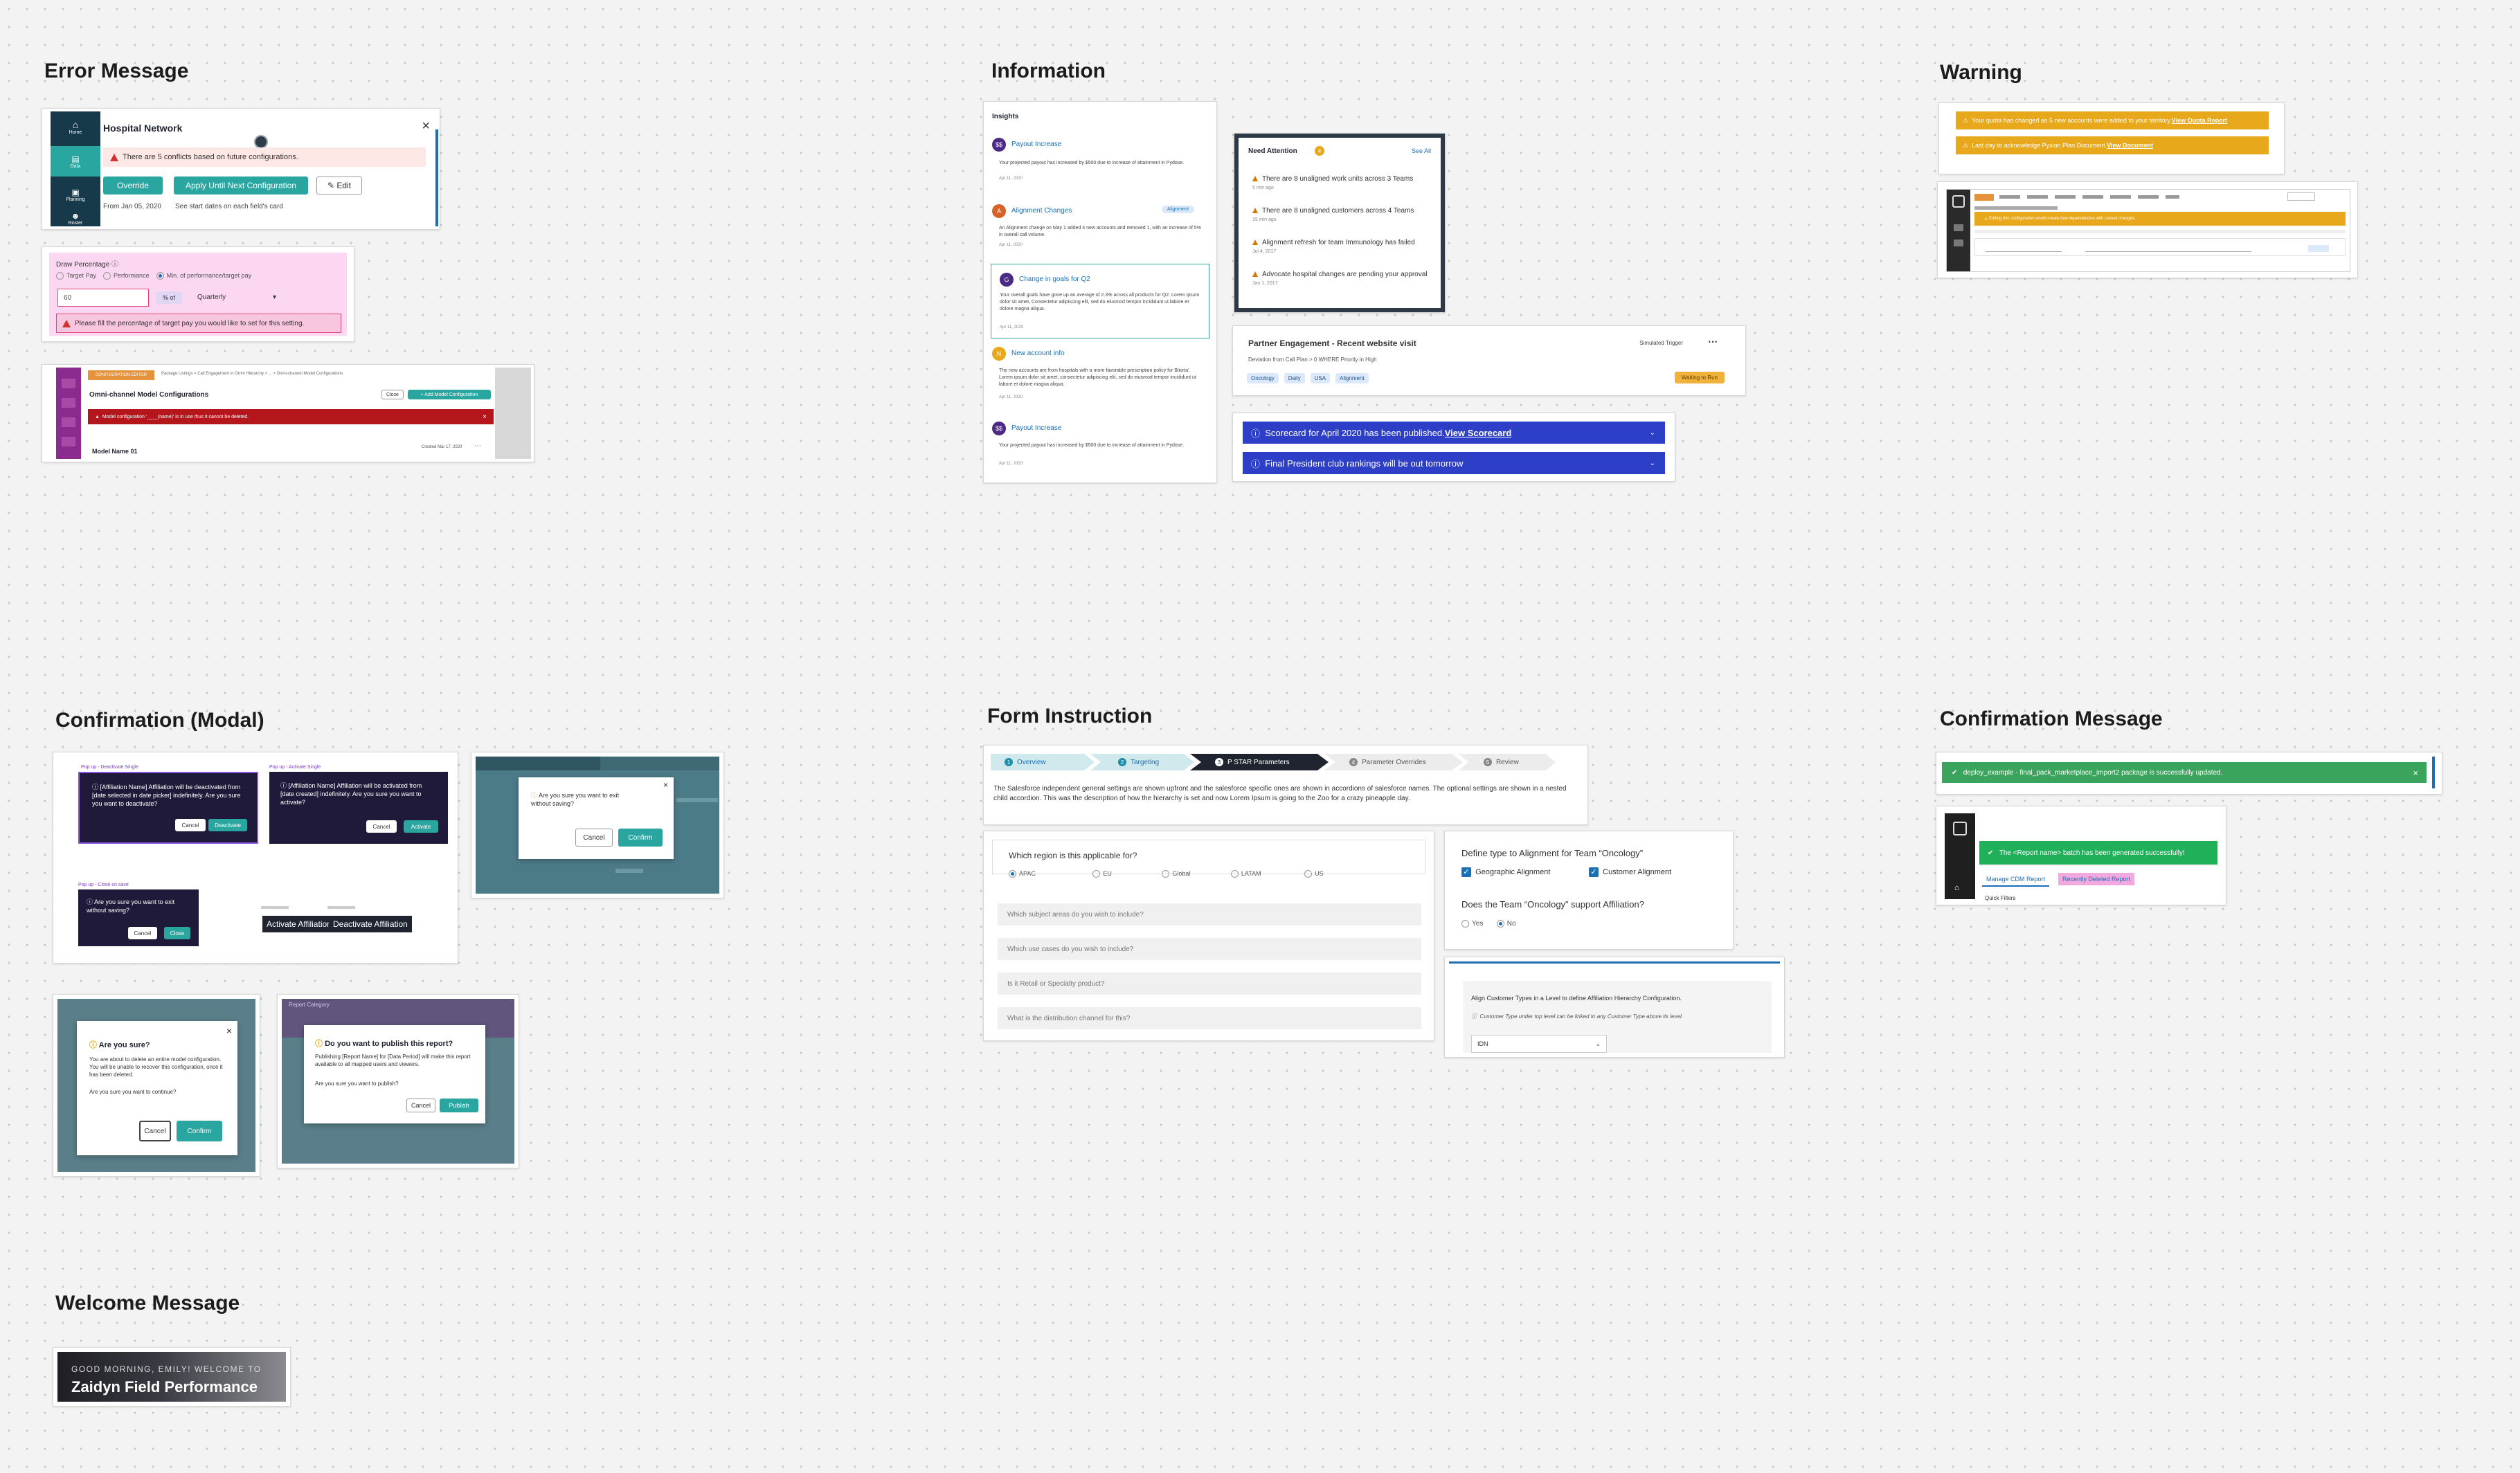  I want to click on apply-until-next-button: Apply Until Next Configuration, so click(241, 186).